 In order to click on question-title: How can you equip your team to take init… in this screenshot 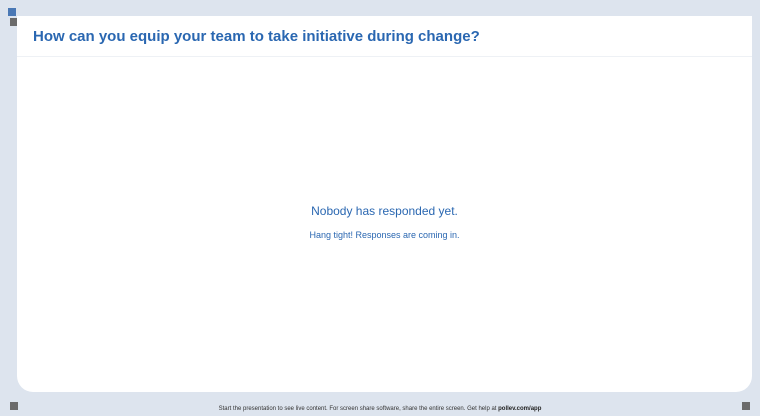, I will do `click(256, 36)`.